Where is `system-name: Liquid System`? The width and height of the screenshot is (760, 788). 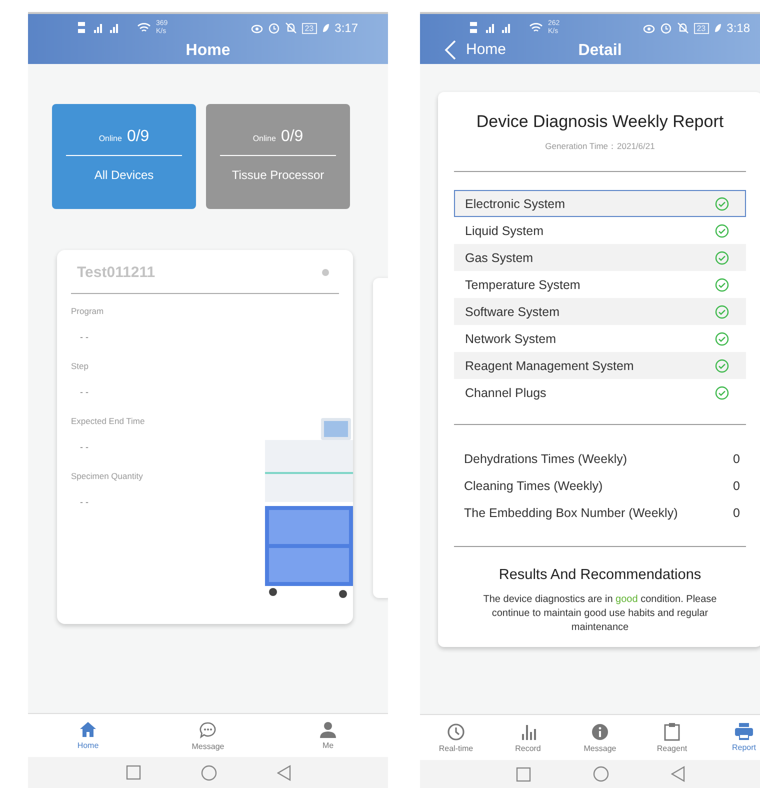
system-name: Liquid System is located at coordinates (504, 231).